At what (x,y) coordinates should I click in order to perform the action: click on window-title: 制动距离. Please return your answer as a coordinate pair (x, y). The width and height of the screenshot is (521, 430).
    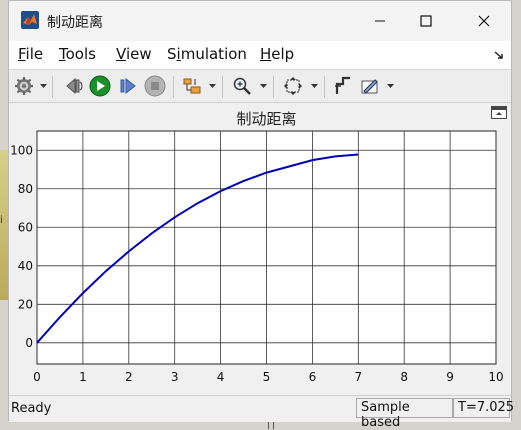
    Looking at the image, I should click on (75, 23).